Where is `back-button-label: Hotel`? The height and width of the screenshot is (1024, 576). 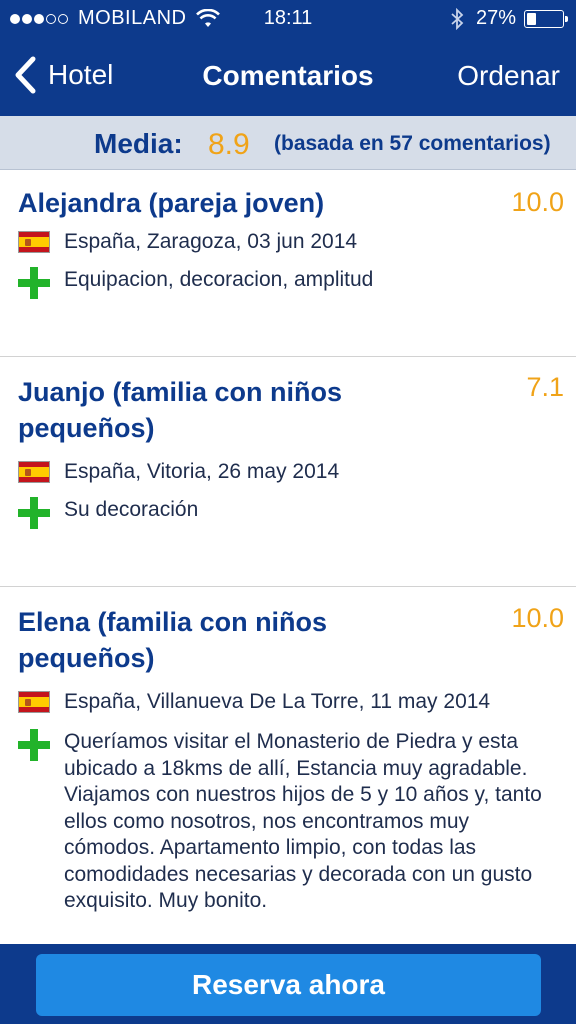
back-button-label: Hotel is located at coordinates (81, 74).